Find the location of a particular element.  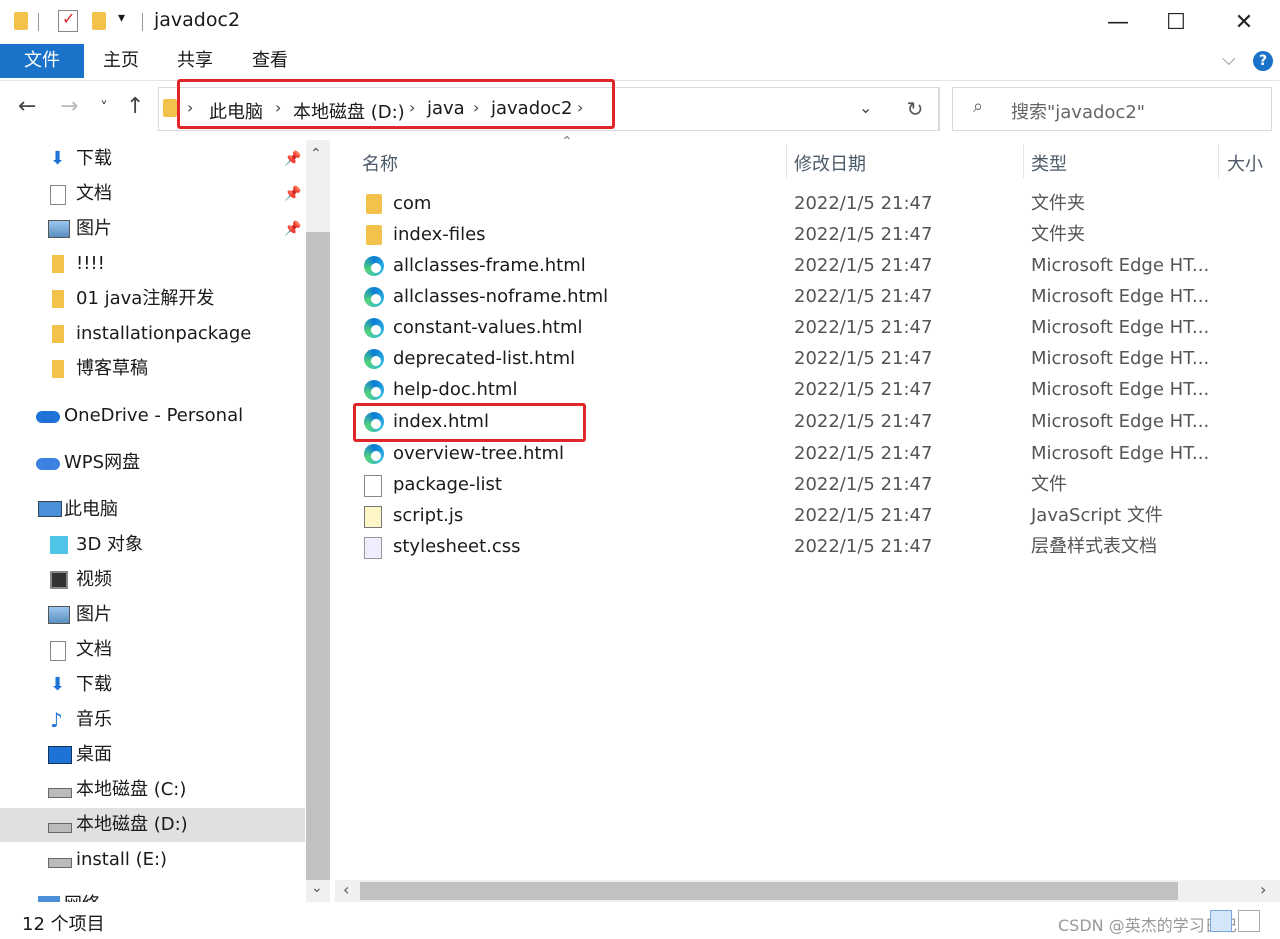

sidebar-item-pictures: 图片 is located at coordinates (152, 615).